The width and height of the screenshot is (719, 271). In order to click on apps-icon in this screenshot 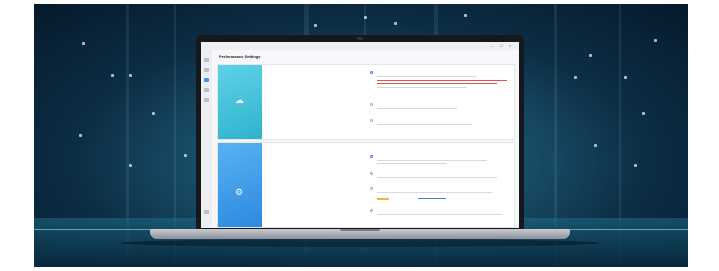, I will do `click(206, 100)`.